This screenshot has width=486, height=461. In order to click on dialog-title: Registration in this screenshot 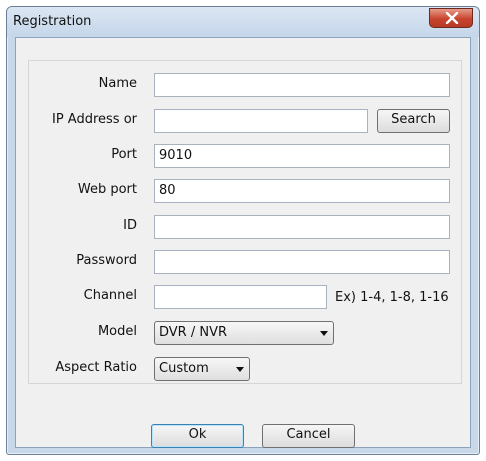, I will do `click(52, 21)`.